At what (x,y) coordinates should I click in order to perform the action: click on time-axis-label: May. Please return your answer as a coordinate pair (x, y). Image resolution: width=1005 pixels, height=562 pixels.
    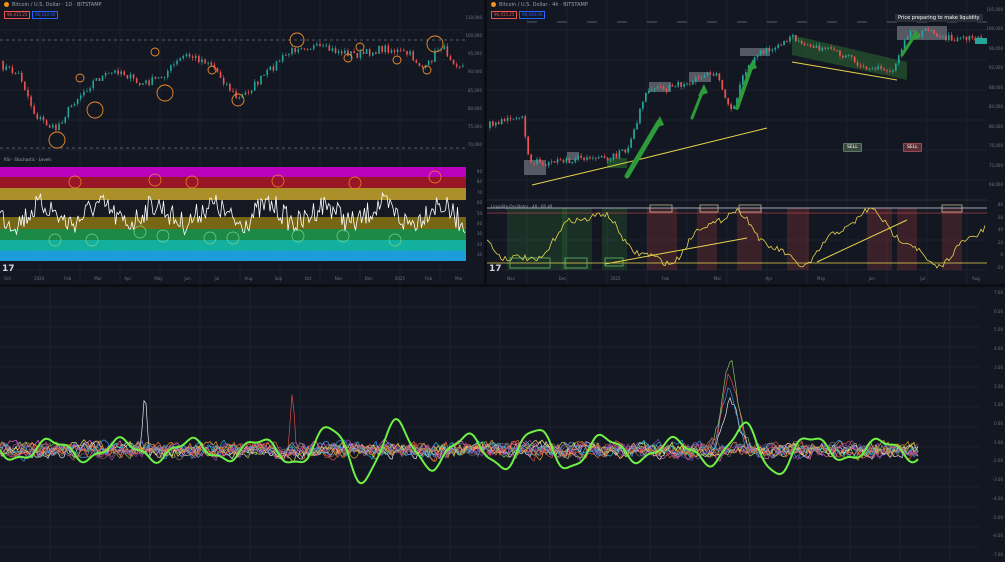
    Looking at the image, I should click on (158, 278).